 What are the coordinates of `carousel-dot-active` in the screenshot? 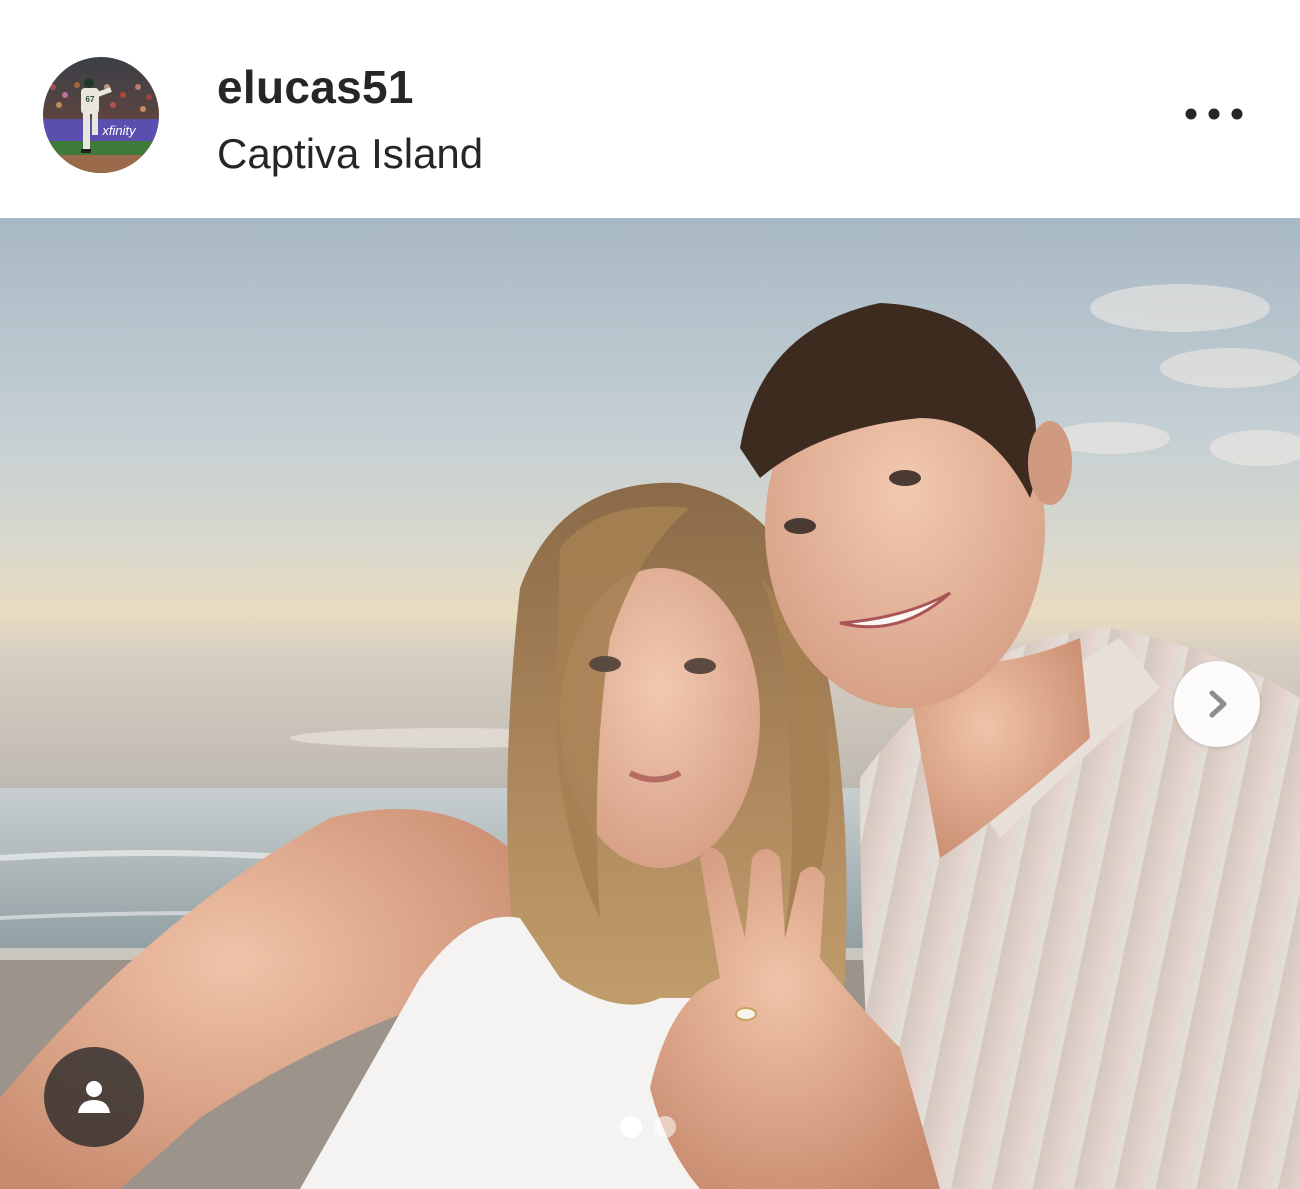 It's located at (631, 1127).